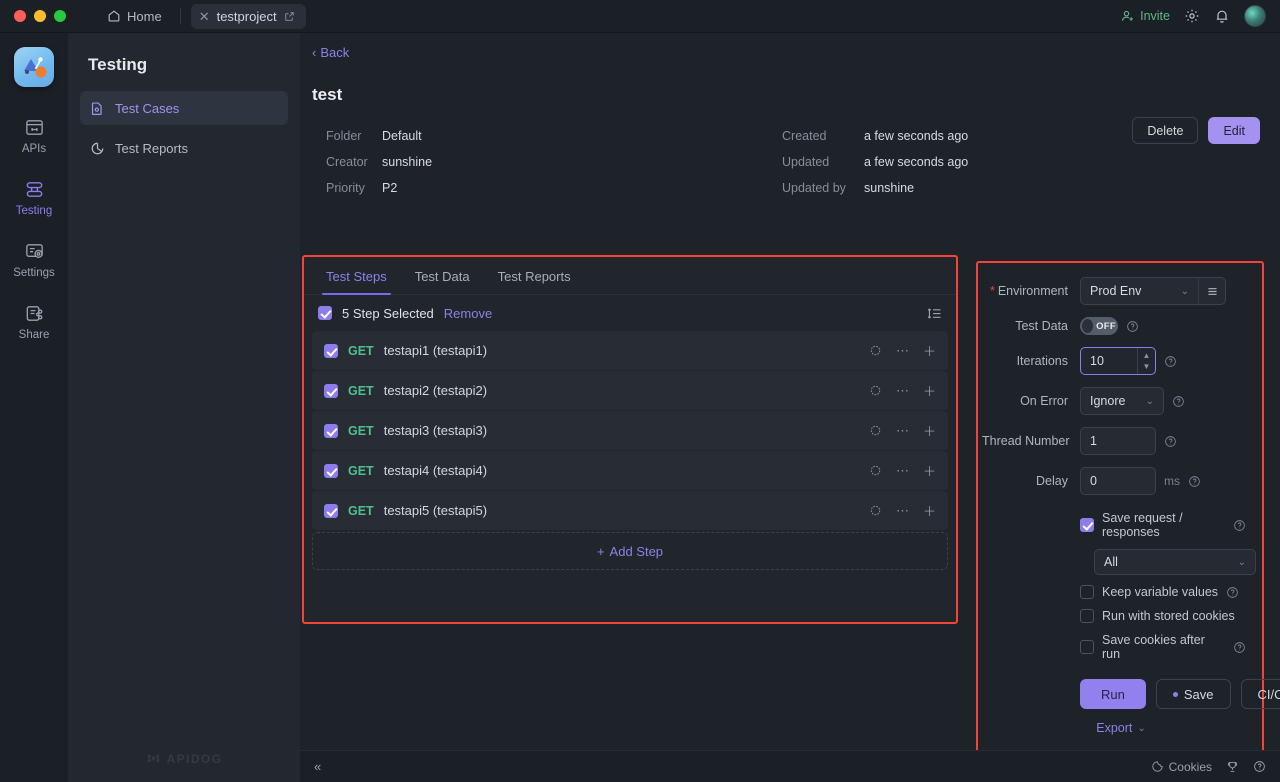 Image resolution: width=1280 pixels, height=782 pixels. I want to click on thread-number-input: 1, so click(1118, 441).